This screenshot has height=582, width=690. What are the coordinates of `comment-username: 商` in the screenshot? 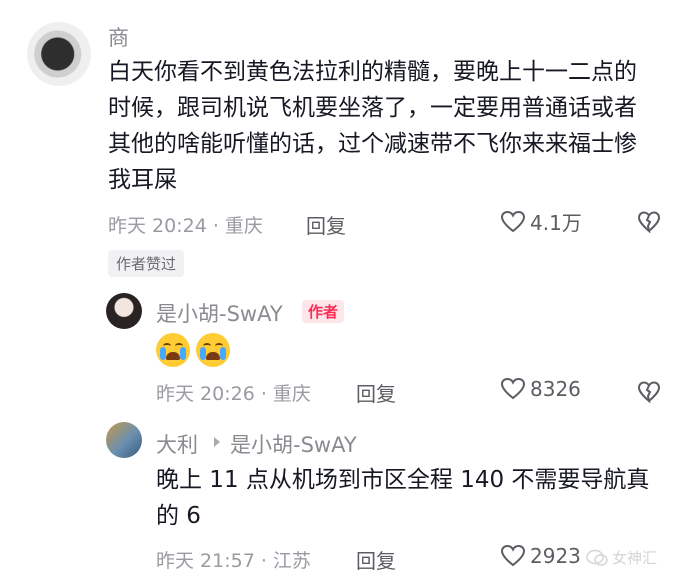 It's located at (118, 37).